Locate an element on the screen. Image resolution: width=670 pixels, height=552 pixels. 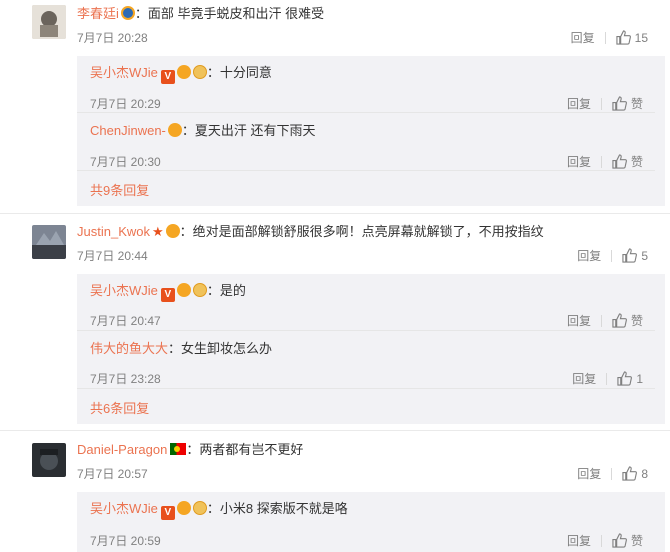
like-count: 8 is located at coordinates (644, 474).